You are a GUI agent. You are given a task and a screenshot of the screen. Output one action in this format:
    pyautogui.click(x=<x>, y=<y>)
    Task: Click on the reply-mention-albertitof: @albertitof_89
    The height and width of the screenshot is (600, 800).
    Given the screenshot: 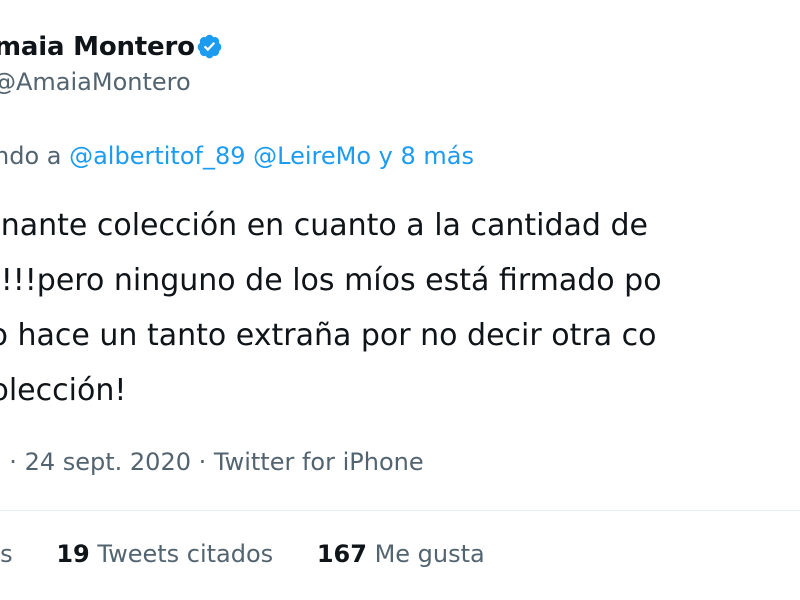 What is the action you would take?
    pyautogui.click(x=157, y=156)
    